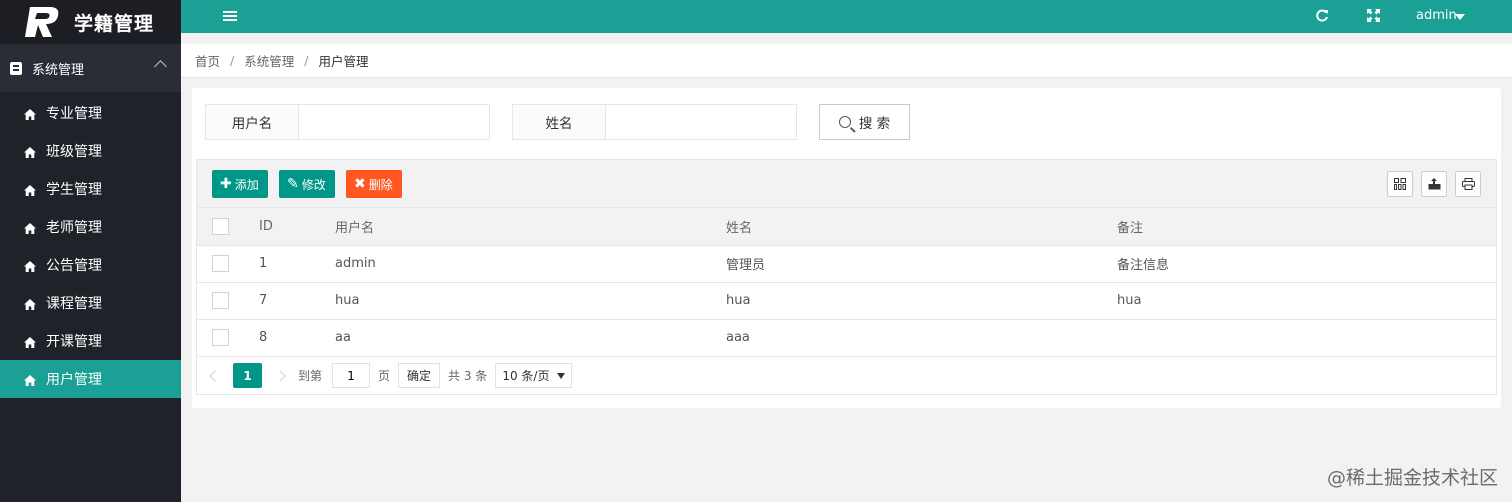  Describe the element at coordinates (701, 122) in the screenshot. I see `name-input` at that location.